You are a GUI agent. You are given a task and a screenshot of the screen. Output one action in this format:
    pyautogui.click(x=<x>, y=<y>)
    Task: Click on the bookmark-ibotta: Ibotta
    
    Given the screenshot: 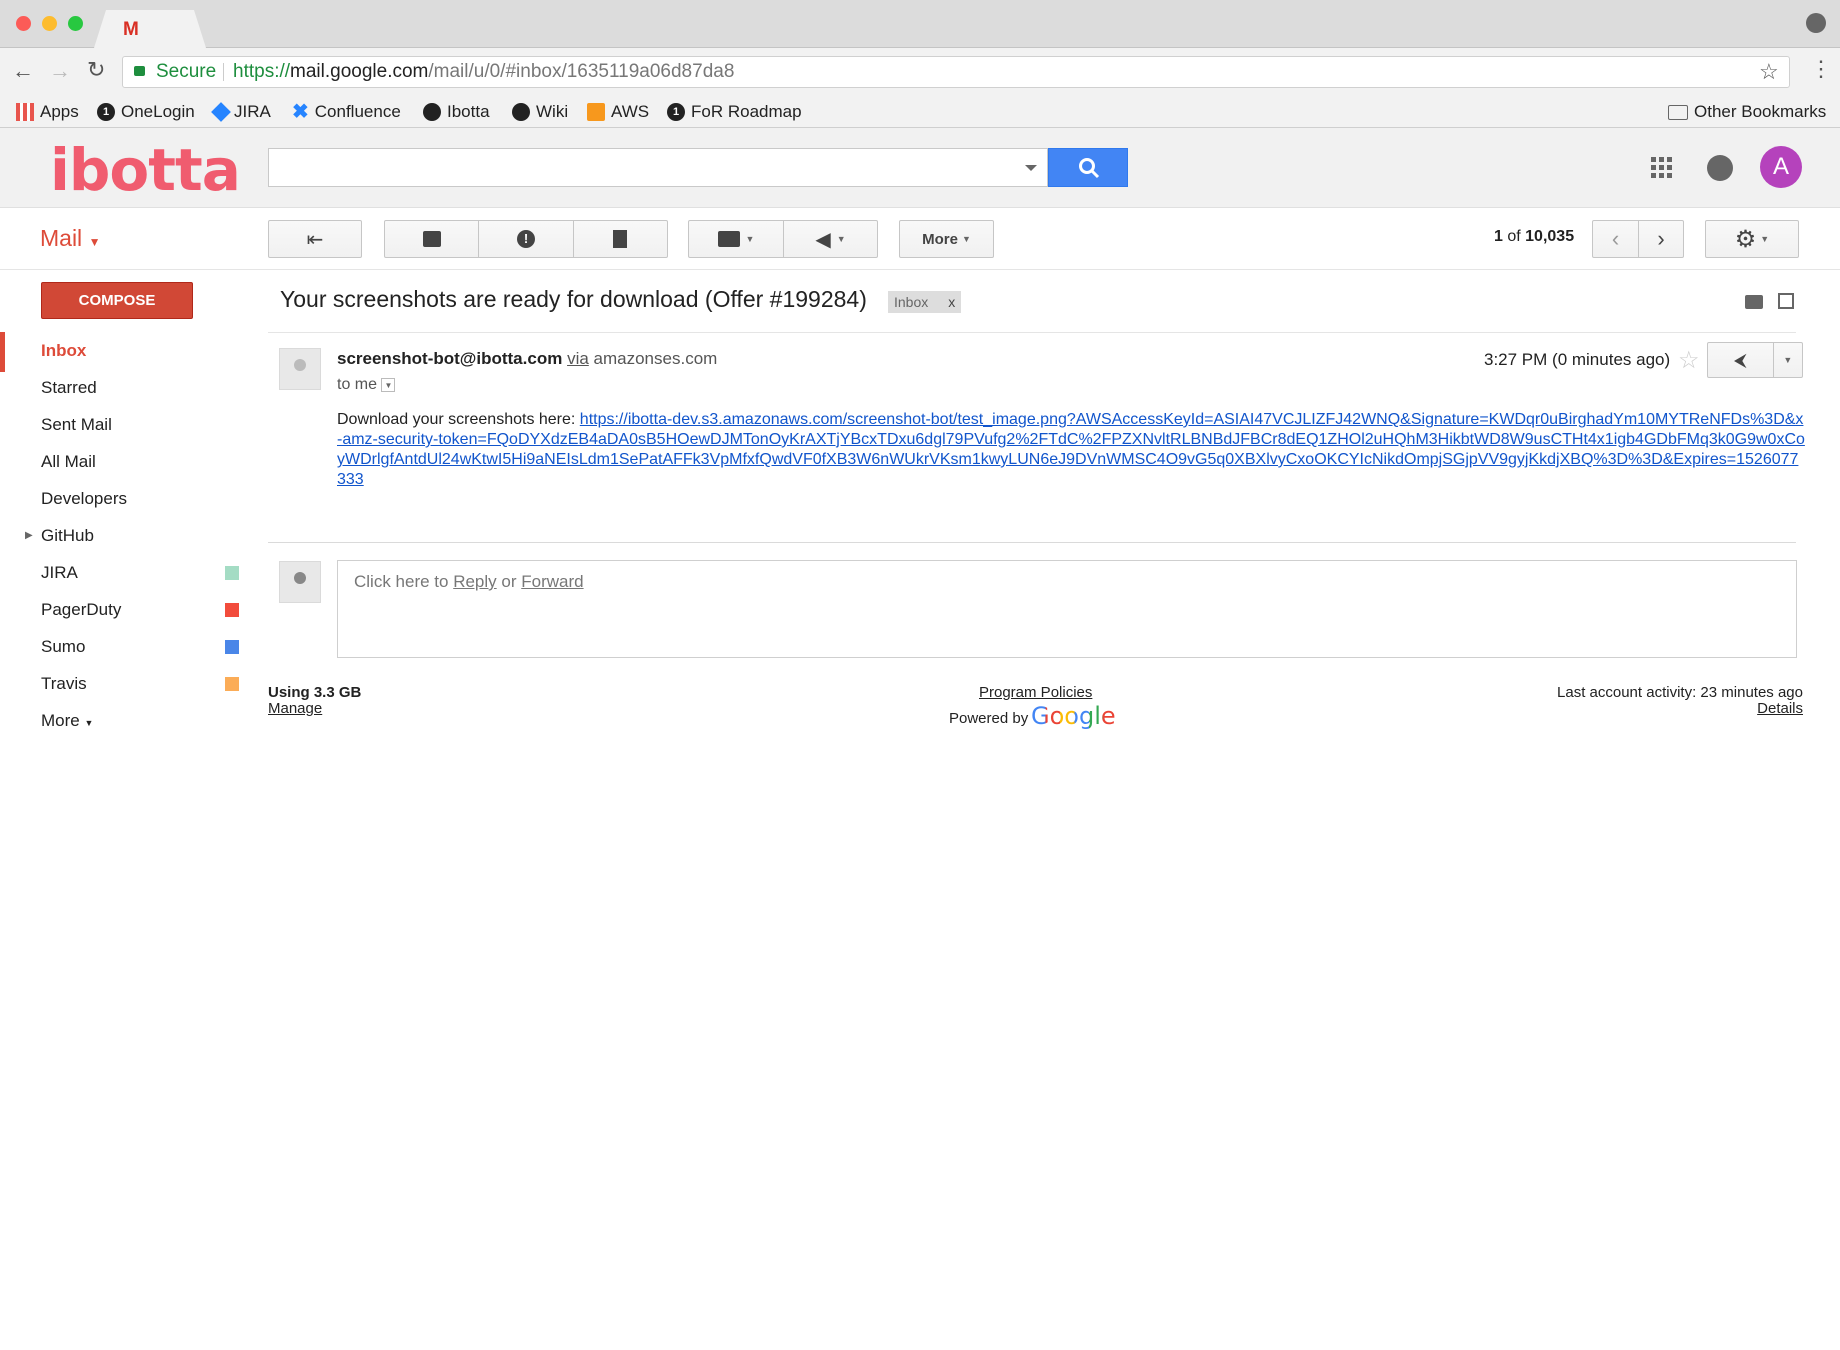 What is the action you would take?
    pyautogui.click(x=456, y=112)
    